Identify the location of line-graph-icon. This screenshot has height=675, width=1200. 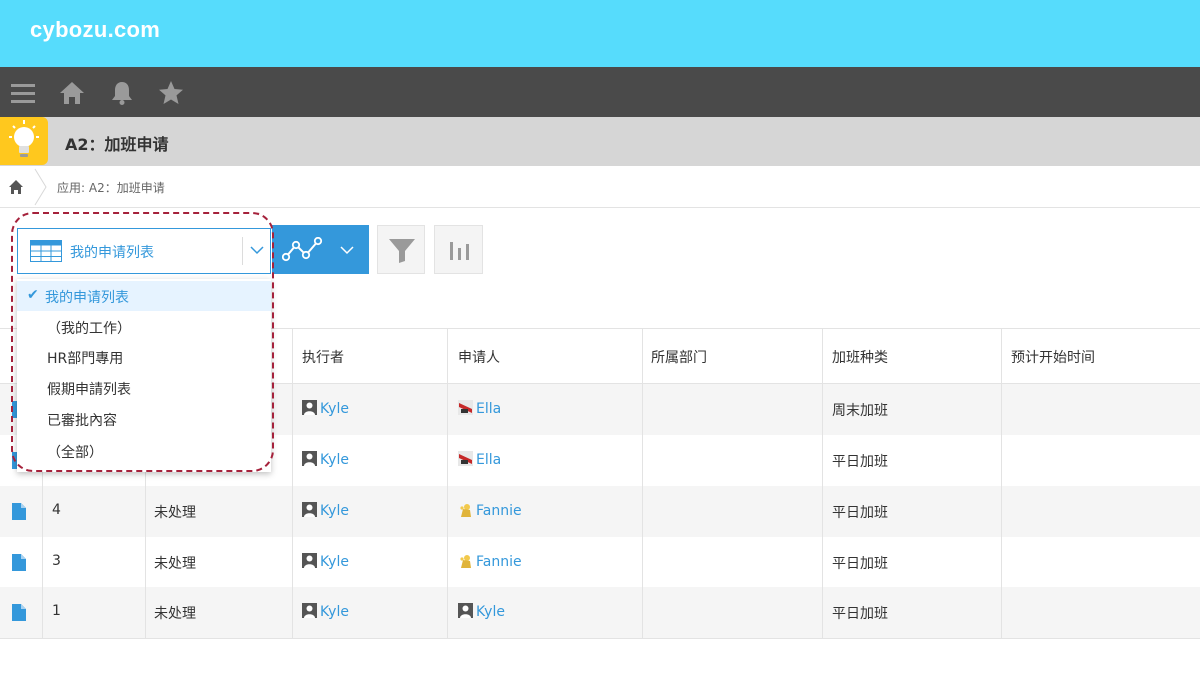
(302, 249).